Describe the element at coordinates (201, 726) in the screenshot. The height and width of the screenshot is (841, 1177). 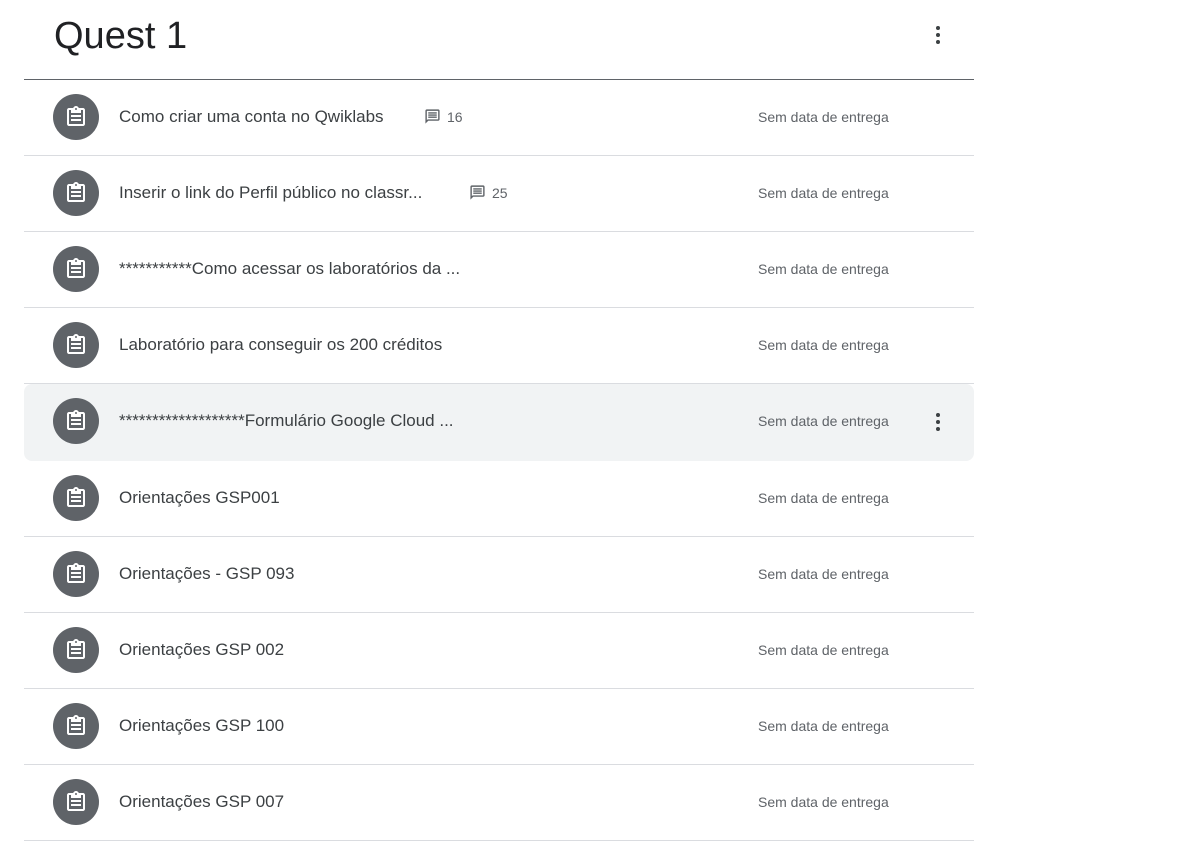
I see `item-title: Orientações GSP 100` at that location.